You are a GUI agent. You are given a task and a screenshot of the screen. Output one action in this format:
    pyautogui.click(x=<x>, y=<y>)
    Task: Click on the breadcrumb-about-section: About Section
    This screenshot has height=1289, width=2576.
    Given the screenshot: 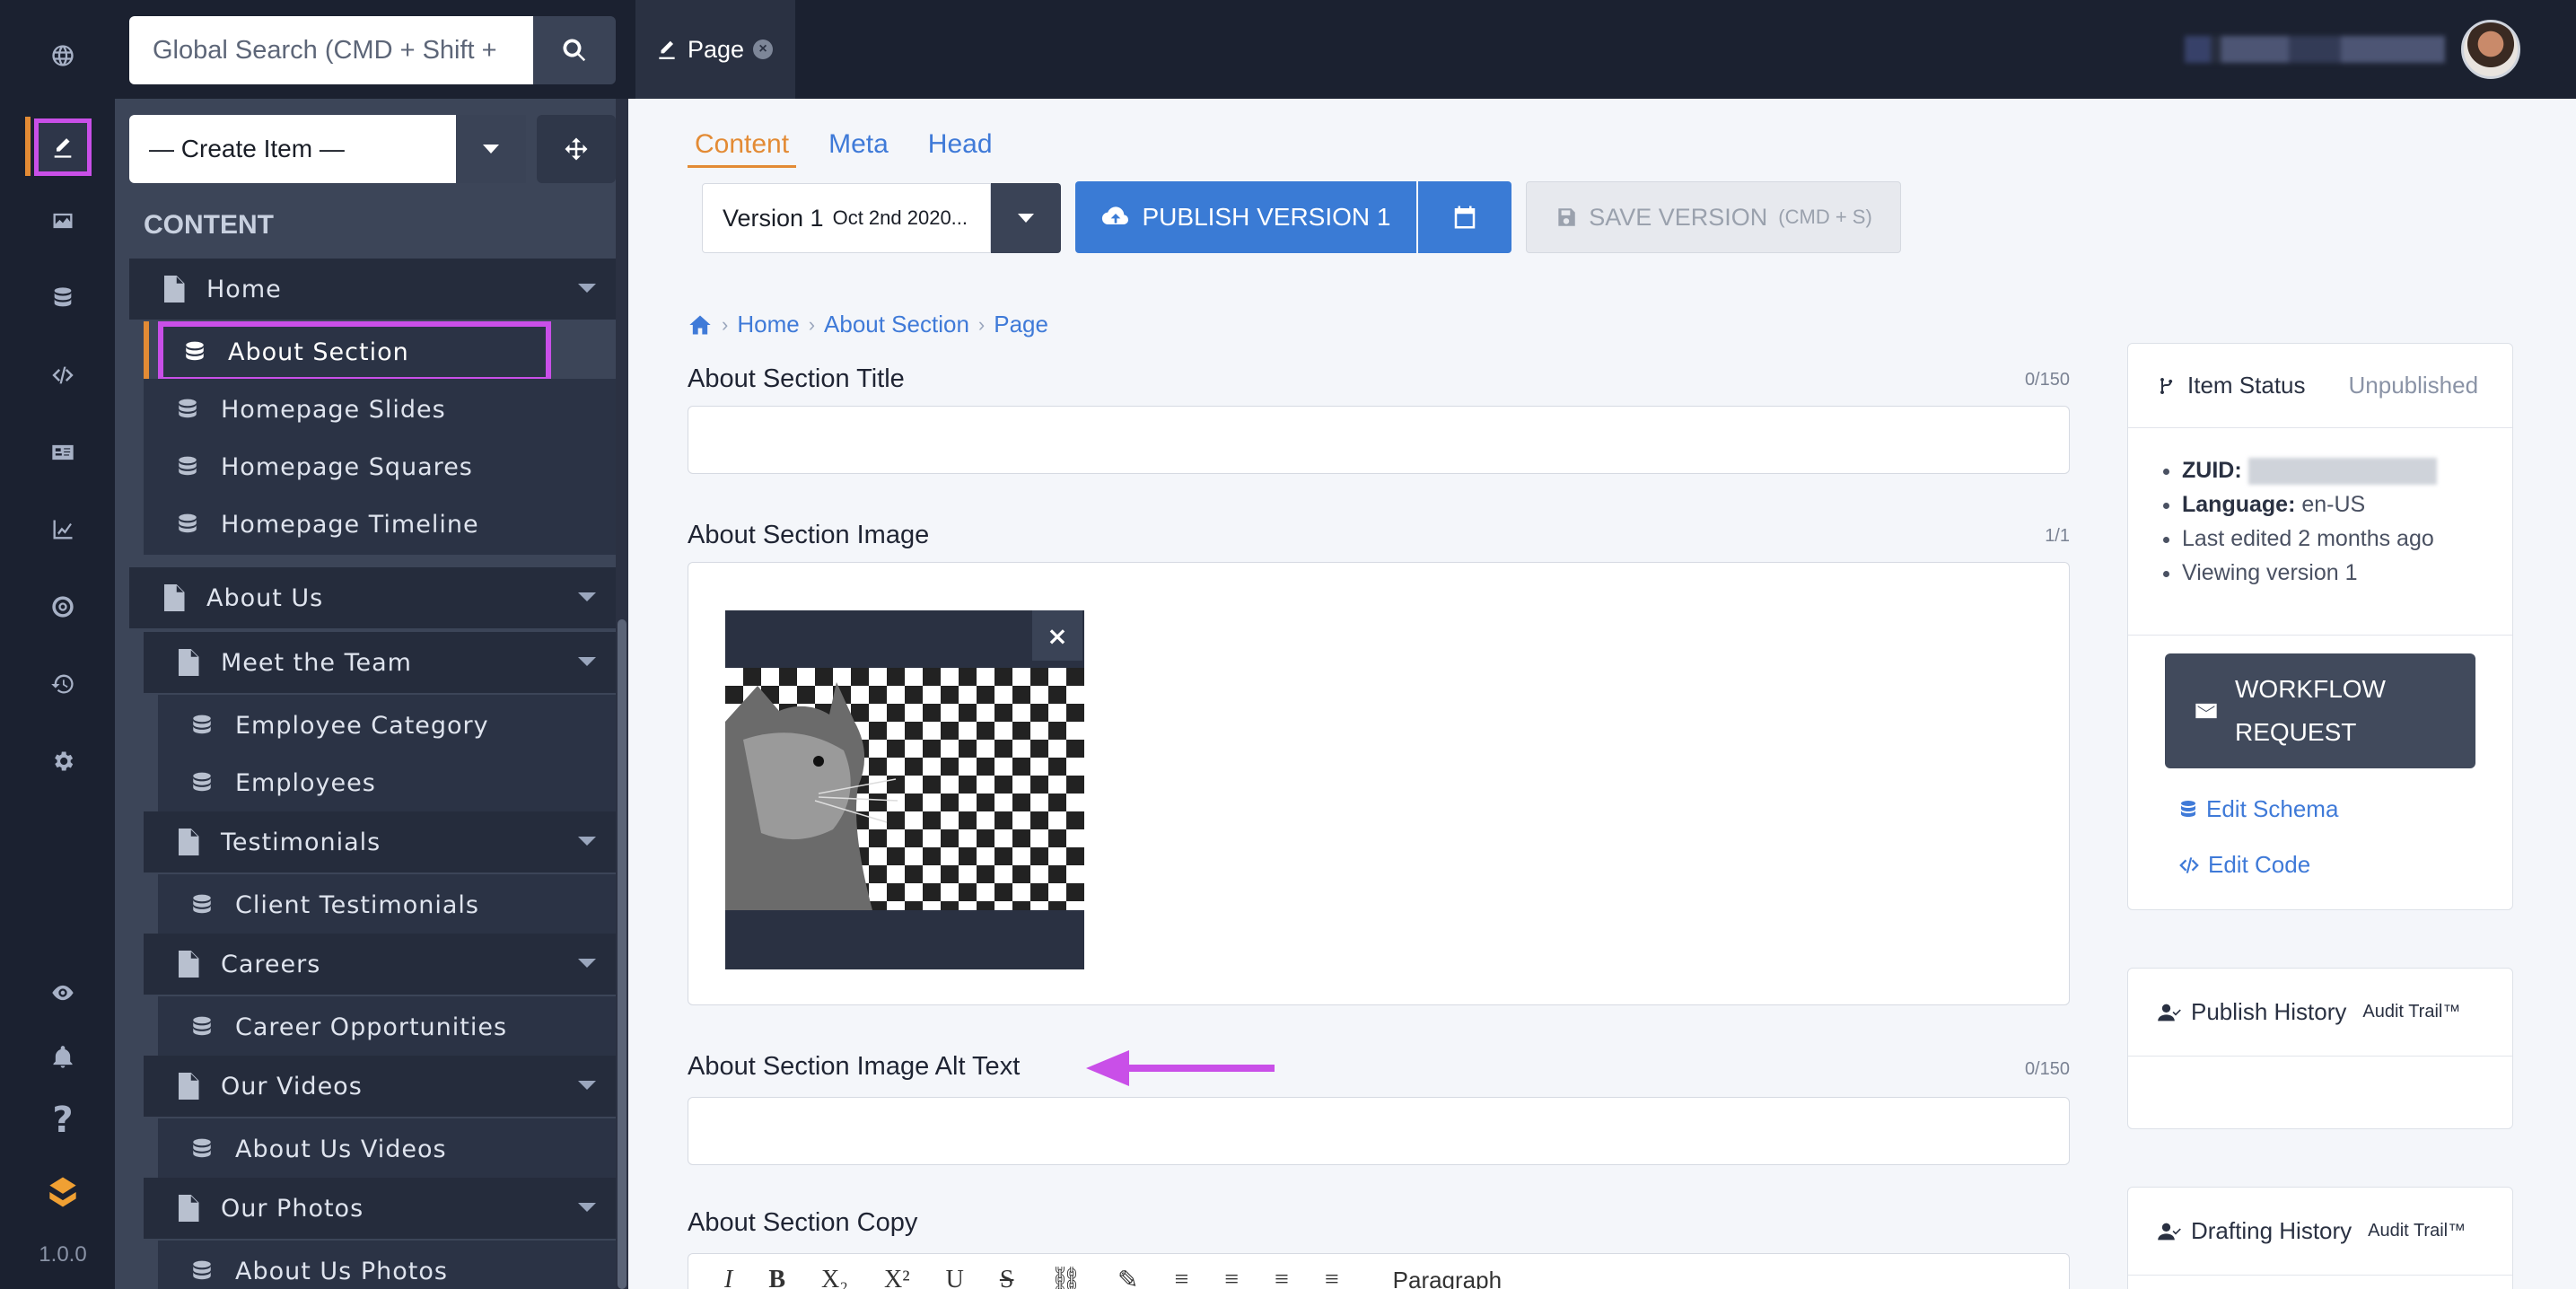 What is the action you would take?
    pyautogui.click(x=896, y=324)
    